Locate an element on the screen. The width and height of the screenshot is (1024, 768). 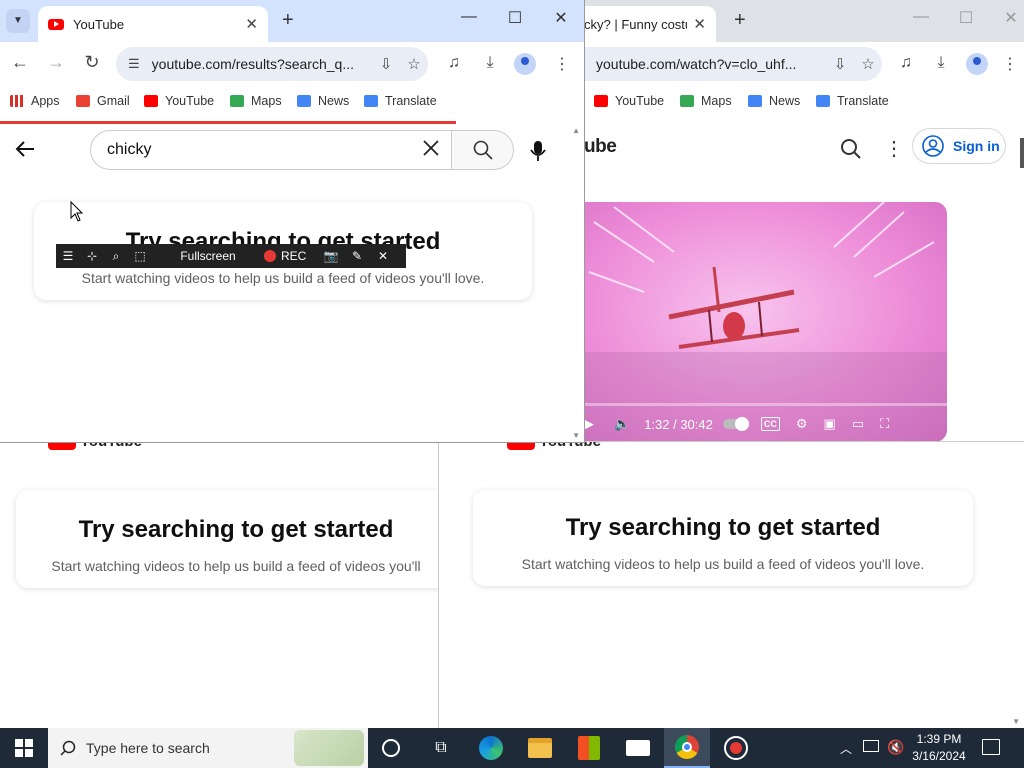
mail-icon is located at coordinates (638, 748).